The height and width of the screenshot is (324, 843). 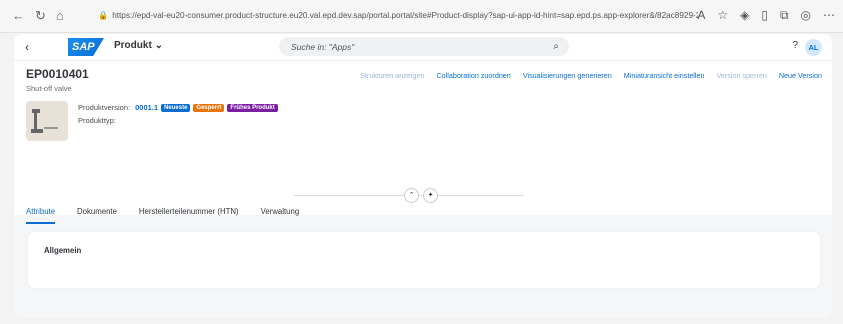 What do you see at coordinates (189, 215) in the screenshot?
I see `tab-manufacturer-part-number: Herstellerteilenummer (HTN)` at bounding box center [189, 215].